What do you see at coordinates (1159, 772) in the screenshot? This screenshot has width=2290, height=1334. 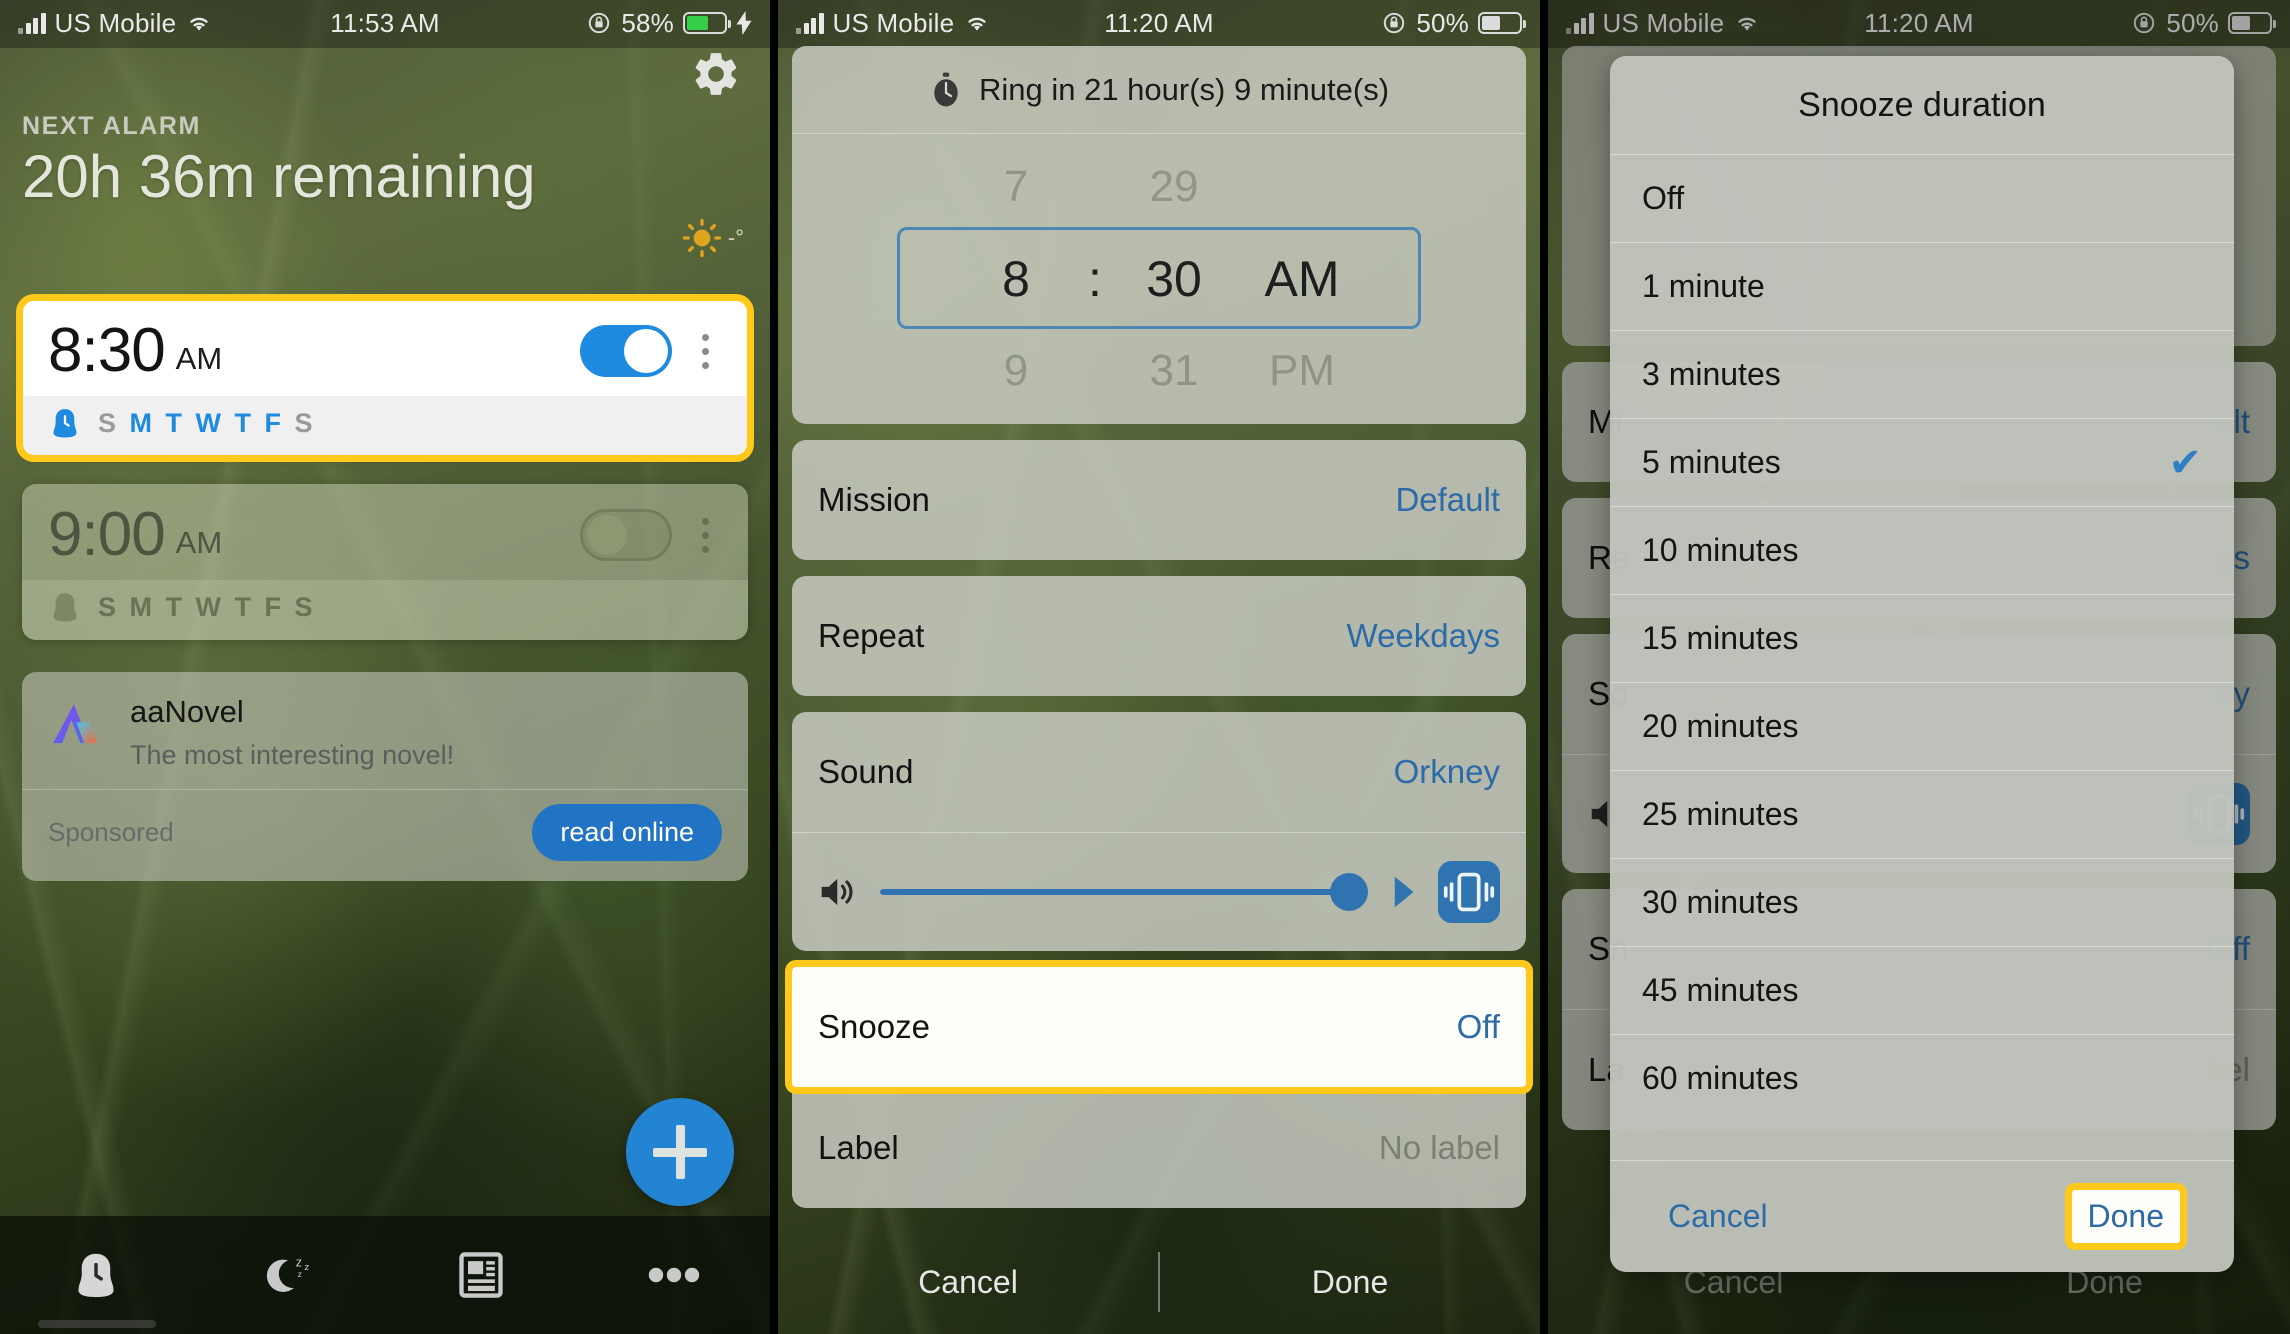 I see `row-sound: Sound Orkney` at bounding box center [1159, 772].